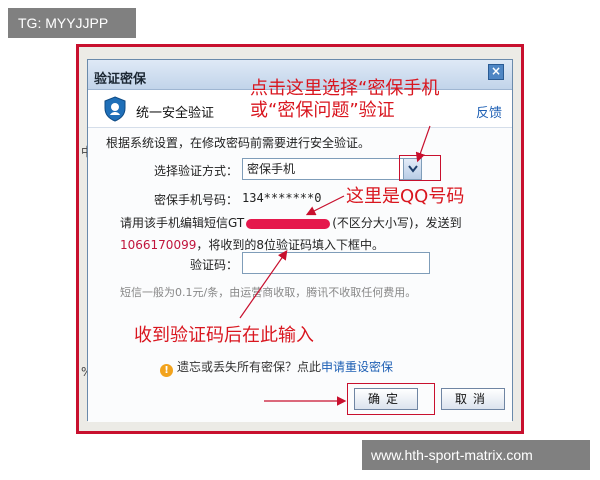 Image resolution: width=600 pixels, height=480 pixels. I want to click on annotation-choose-line2: 或“密保问题”验证, so click(322, 110).